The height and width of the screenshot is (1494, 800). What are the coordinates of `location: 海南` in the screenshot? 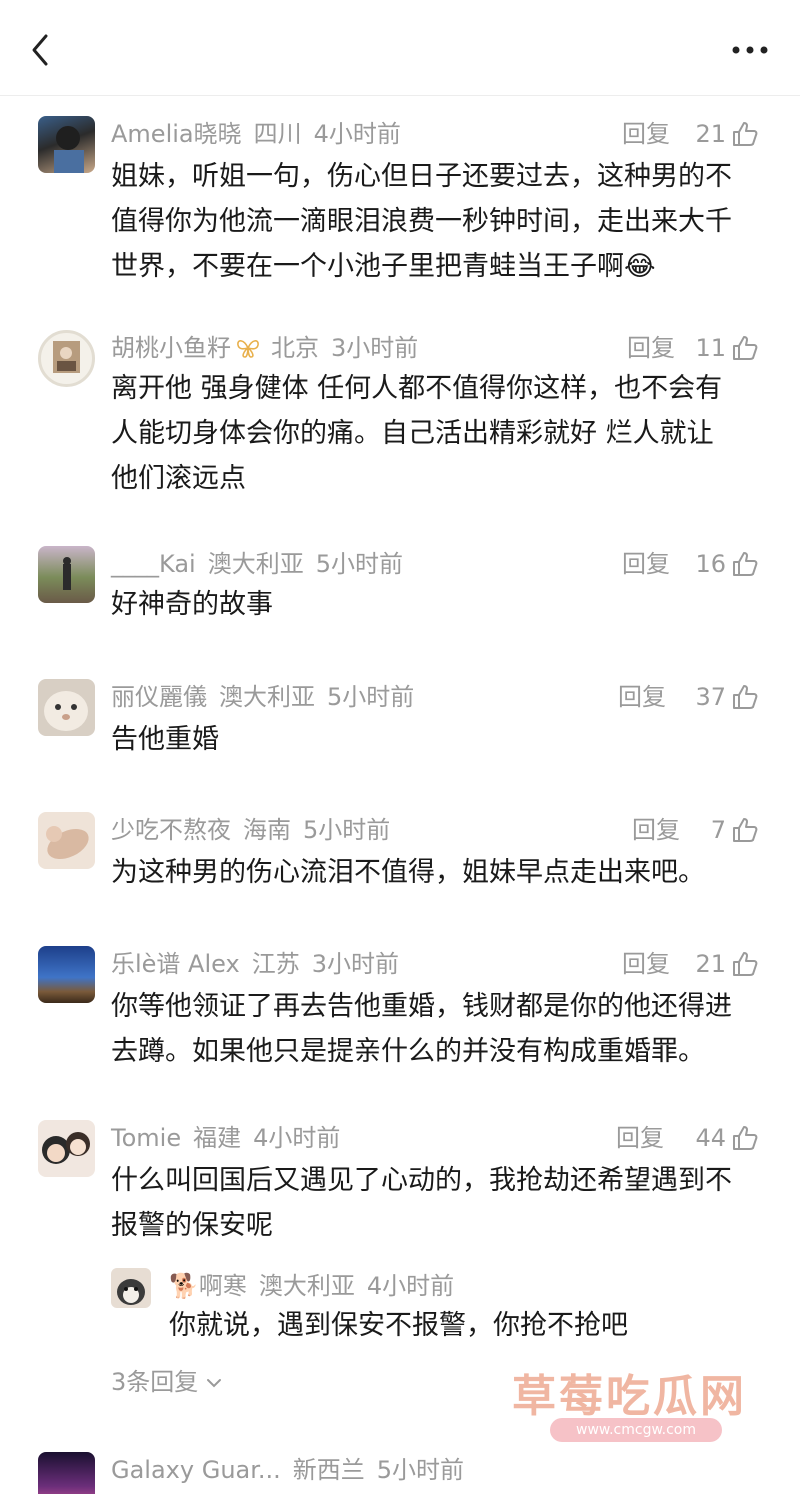 It's located at (267, 830).